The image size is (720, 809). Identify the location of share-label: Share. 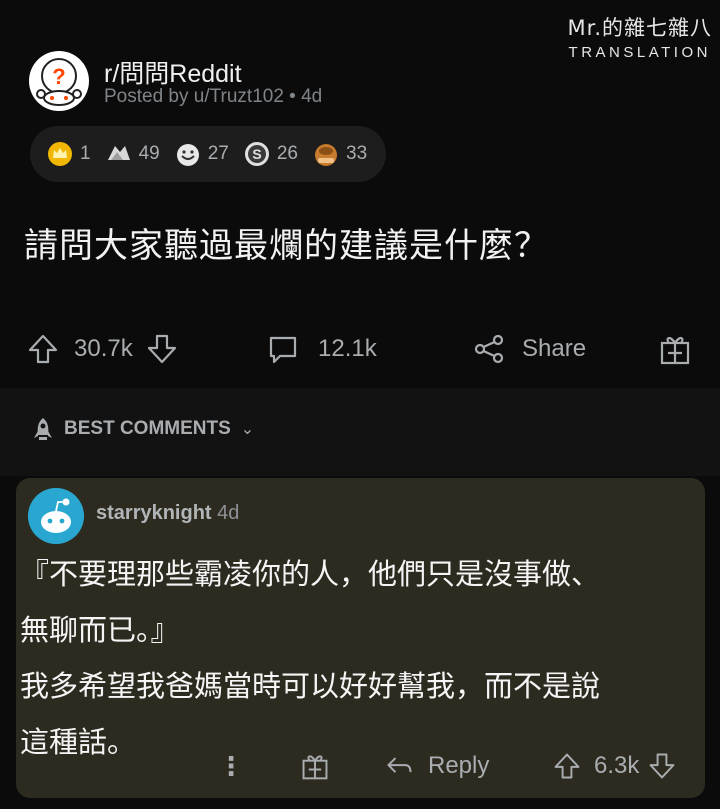
(554, 348).